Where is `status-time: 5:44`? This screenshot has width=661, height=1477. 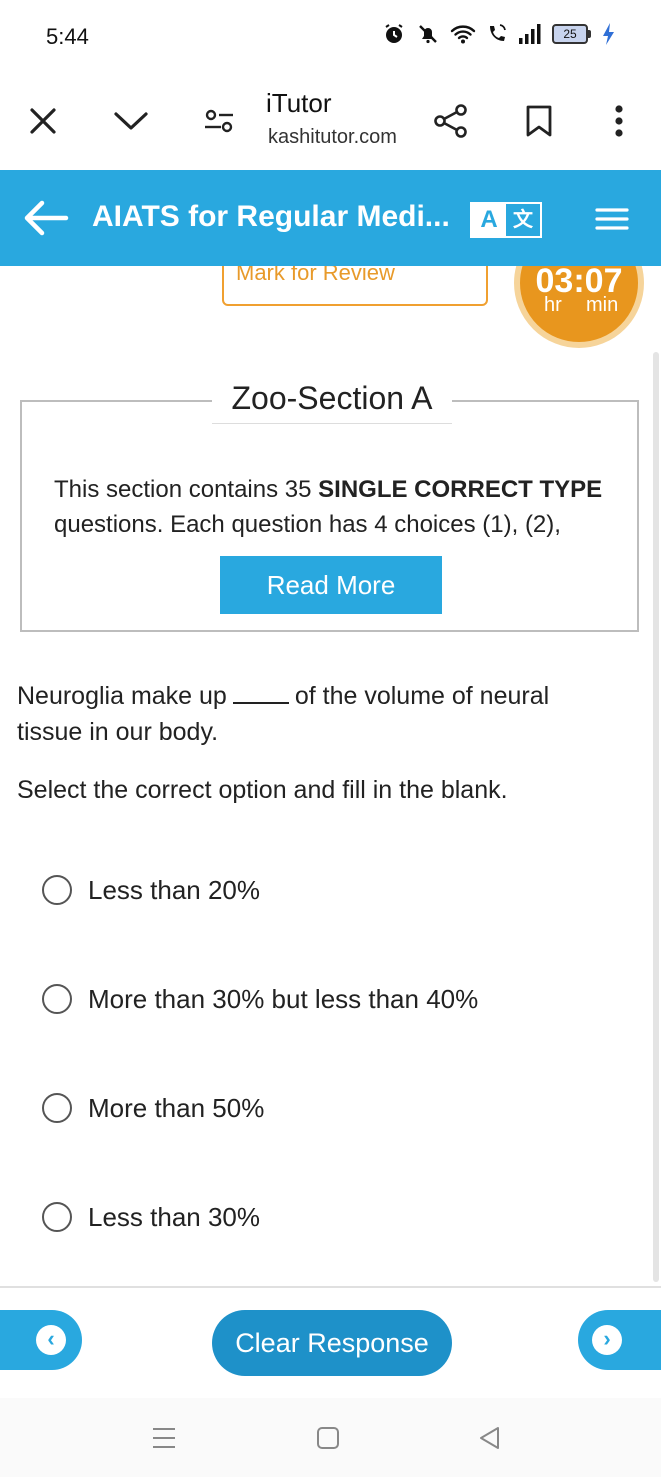 status-time: 5:44 is located at coordinates (67, 36).